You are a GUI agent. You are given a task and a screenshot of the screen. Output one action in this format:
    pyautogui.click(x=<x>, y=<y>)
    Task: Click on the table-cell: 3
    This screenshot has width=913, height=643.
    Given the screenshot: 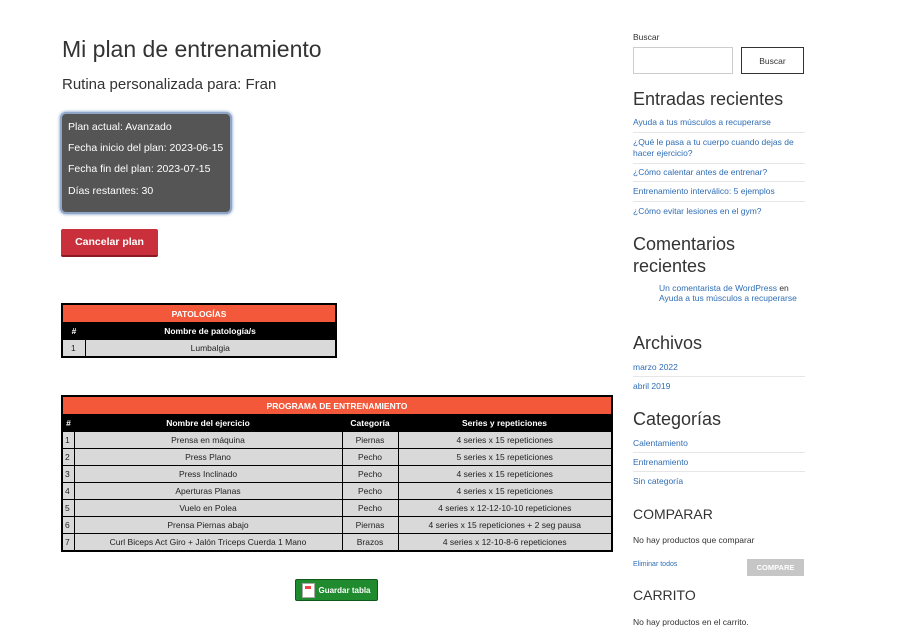 What is the action you would take?
    pyautogui.click(x=68, y=474)
    